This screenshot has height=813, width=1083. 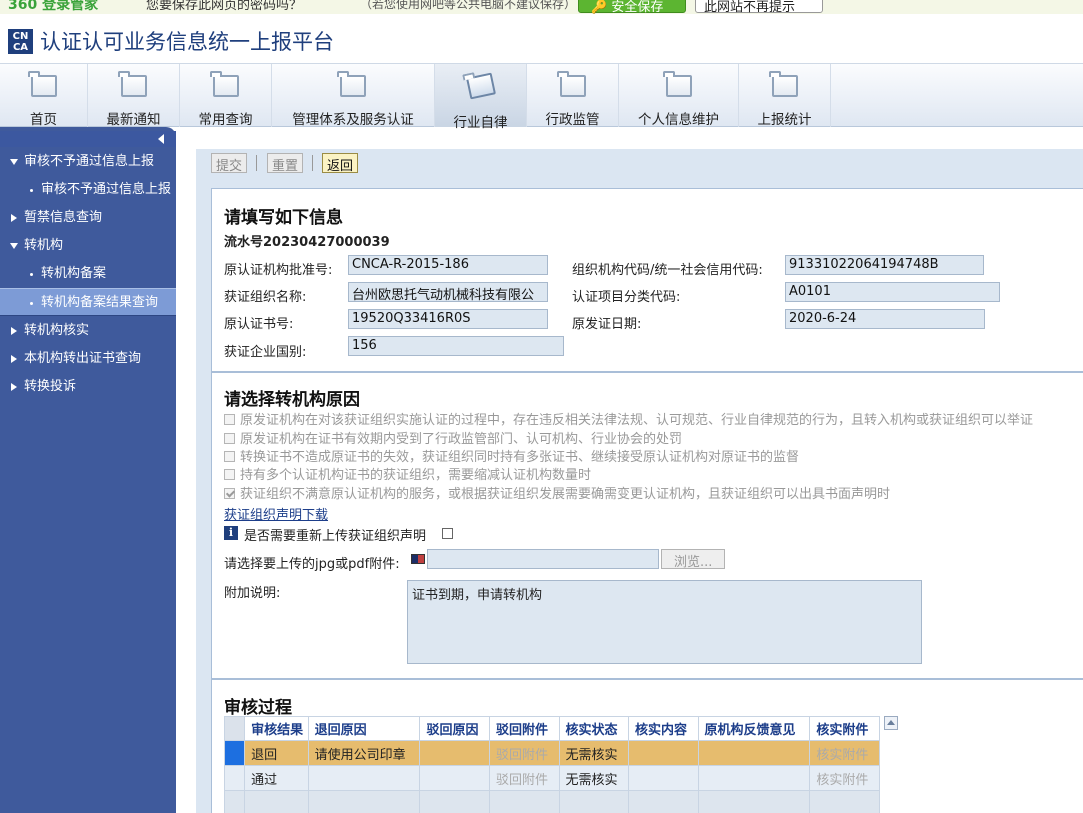 What do you see at coordinates (543, 559) in the screenshot?
I see `file-path-input` at bounding box center [543, 559].